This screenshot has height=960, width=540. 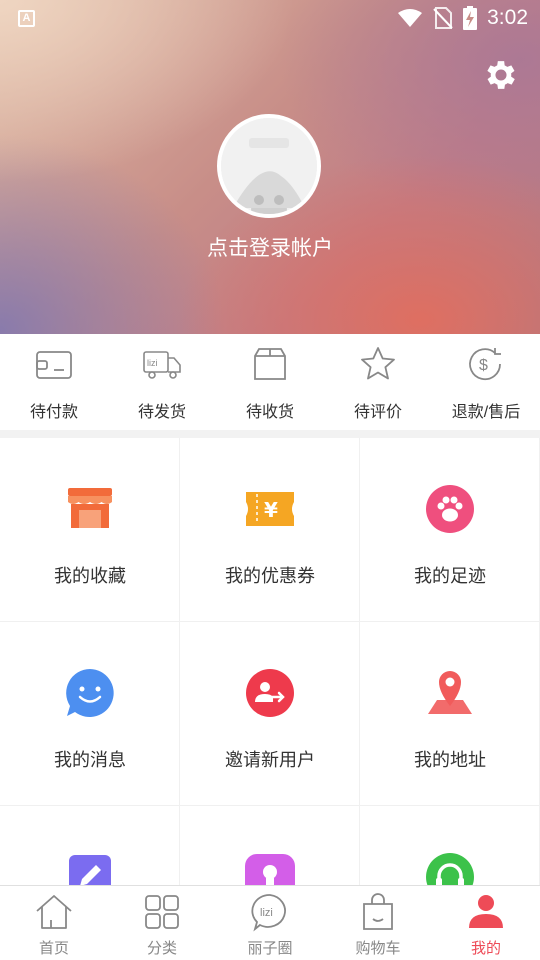 I want to click on profile-icon, so click(x=270, y=870).